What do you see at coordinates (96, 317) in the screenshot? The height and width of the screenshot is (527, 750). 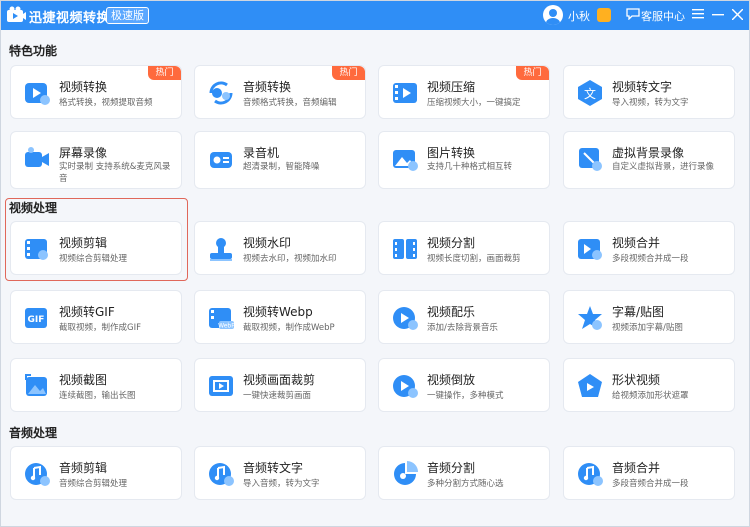 I see `video-card-gif: GIF 视频转GIF 截取视频，制作成GIF` at bounding box center [96, 317].